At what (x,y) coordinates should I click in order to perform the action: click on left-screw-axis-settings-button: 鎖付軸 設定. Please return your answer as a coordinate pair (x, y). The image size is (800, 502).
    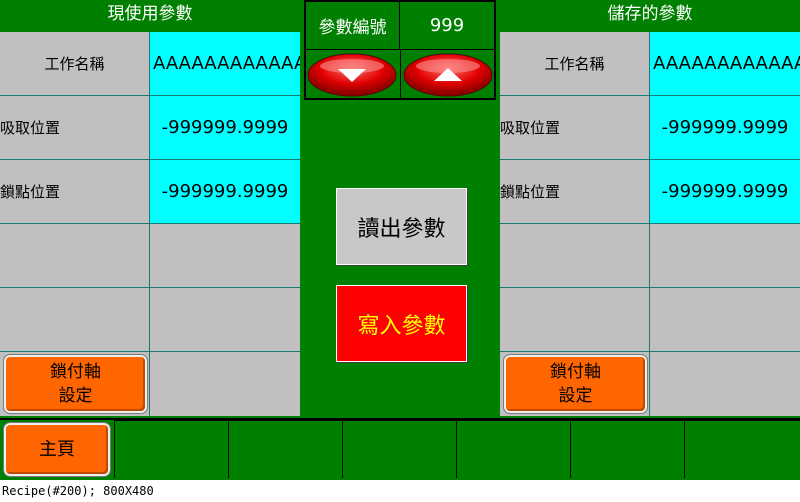
    Looking at the image, I should click on (75, 384).